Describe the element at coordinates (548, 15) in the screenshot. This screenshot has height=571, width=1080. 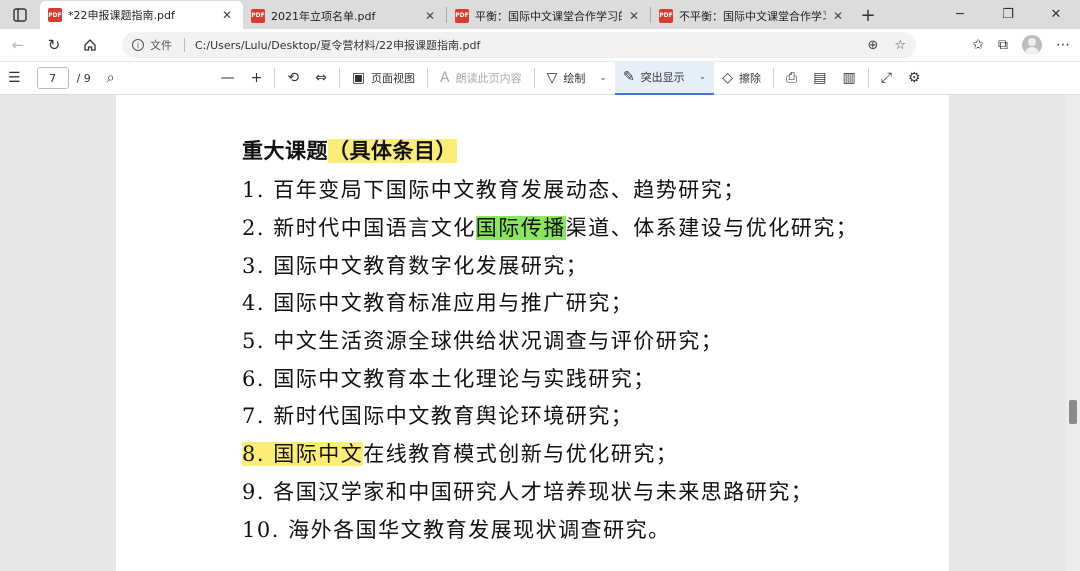
I see `tab-balance: PDF 平衡：国际中文课堂合作学习的 ✕` at that location.